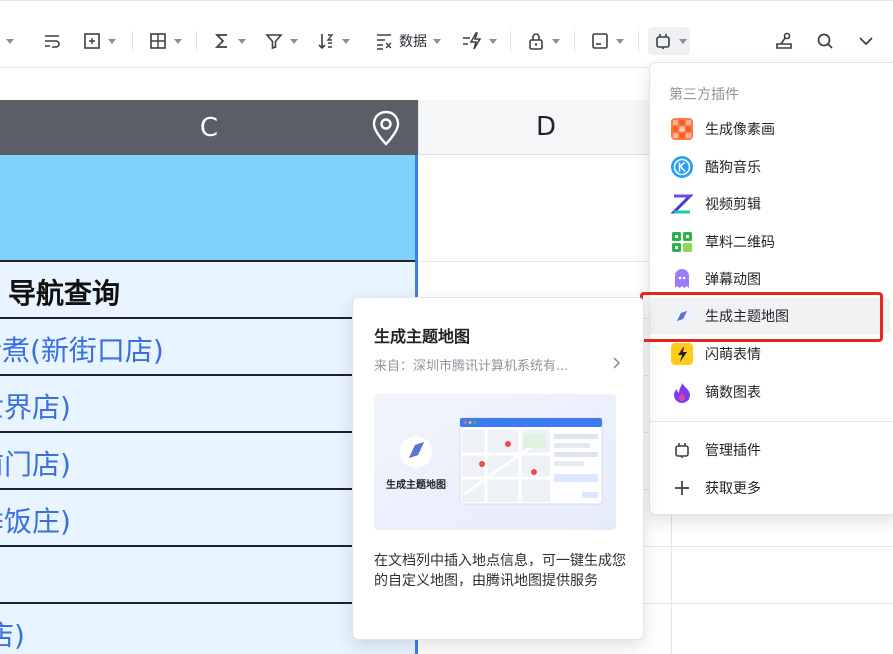 Image resolution: width=893 pixels, height=654 pixels. I want to click on protect-button, so click(543, 41).